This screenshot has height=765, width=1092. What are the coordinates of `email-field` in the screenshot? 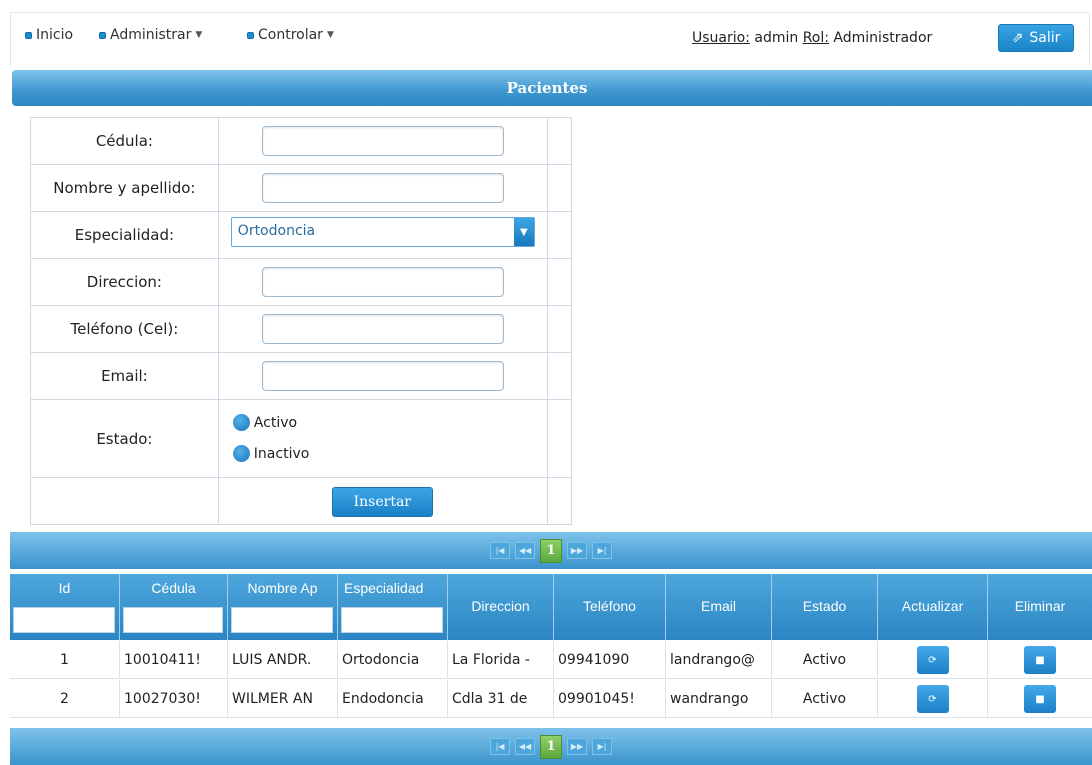 It's located at (382, 376).